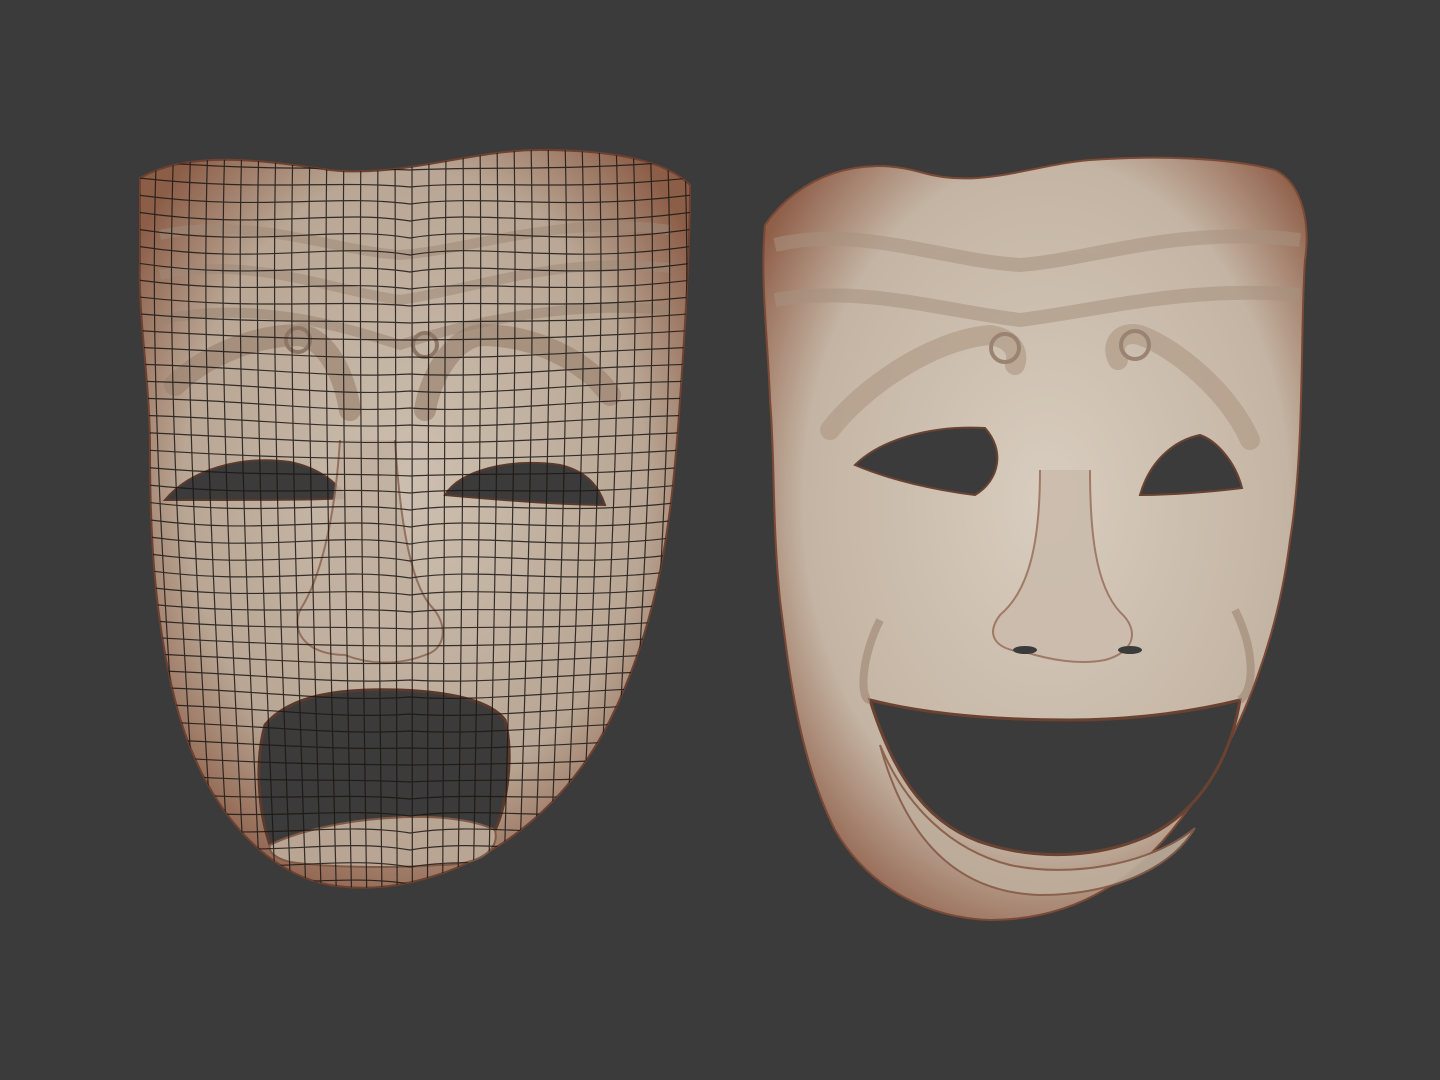 The height and width of the screenshot is (1080, 1440). I want to click on wire-edge-loop, so click(415, 896).